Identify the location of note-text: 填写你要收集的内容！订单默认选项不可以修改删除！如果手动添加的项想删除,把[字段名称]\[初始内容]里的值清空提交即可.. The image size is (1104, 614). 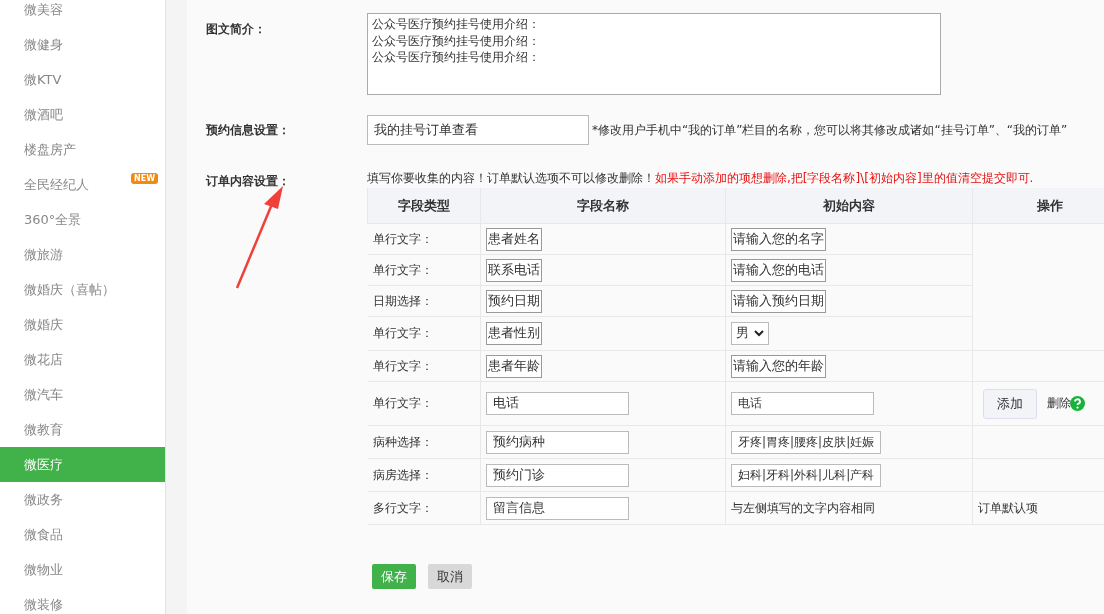
(701, 178).